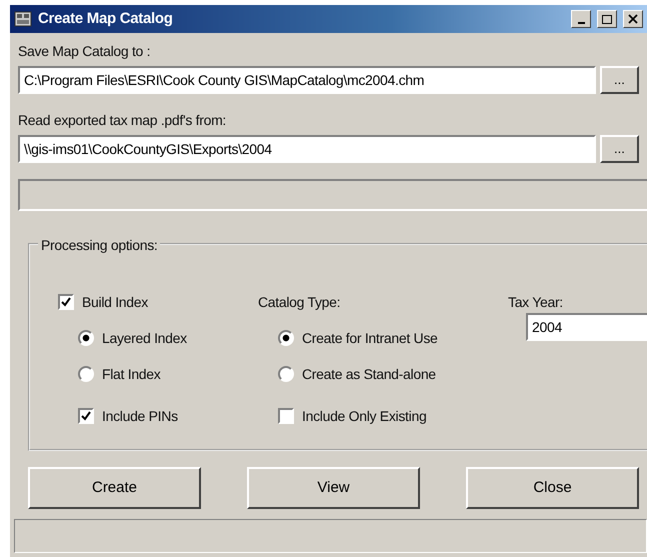  What do you see at coordinates (552, 488) in the screenshot?
I see `dialog-button: Close` at bounding box center [552, 488].